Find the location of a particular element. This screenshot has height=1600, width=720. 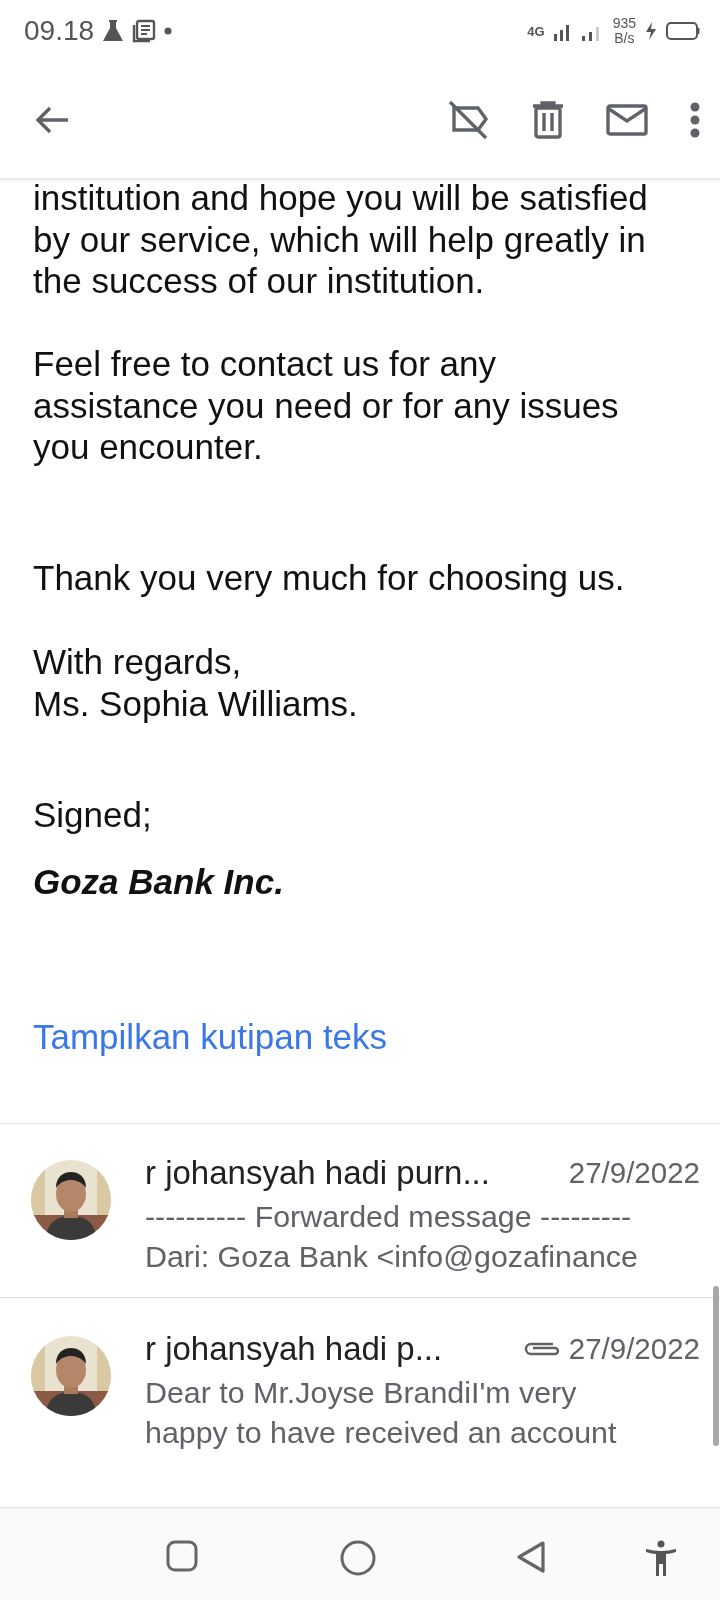

network-speed: 935 is located at coordinates (624, 23).